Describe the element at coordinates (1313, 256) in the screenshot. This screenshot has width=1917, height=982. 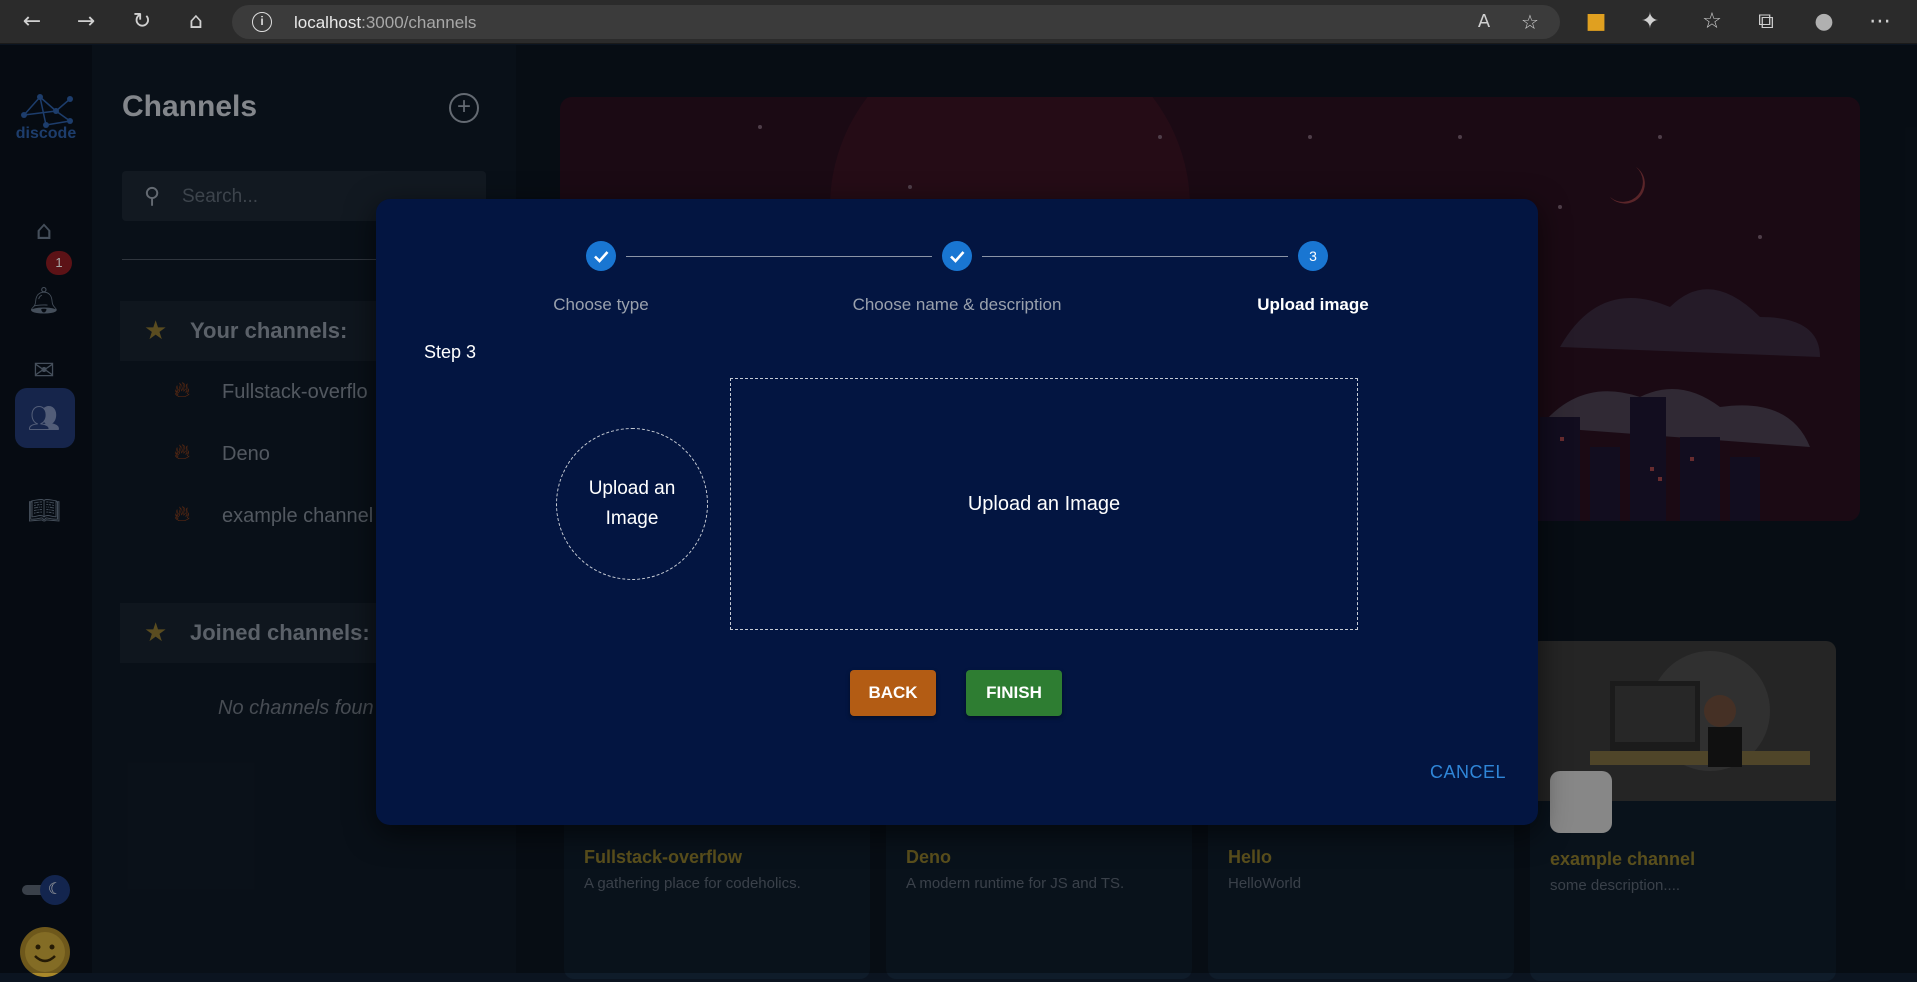
I see `step-3-number: 3` at that location.